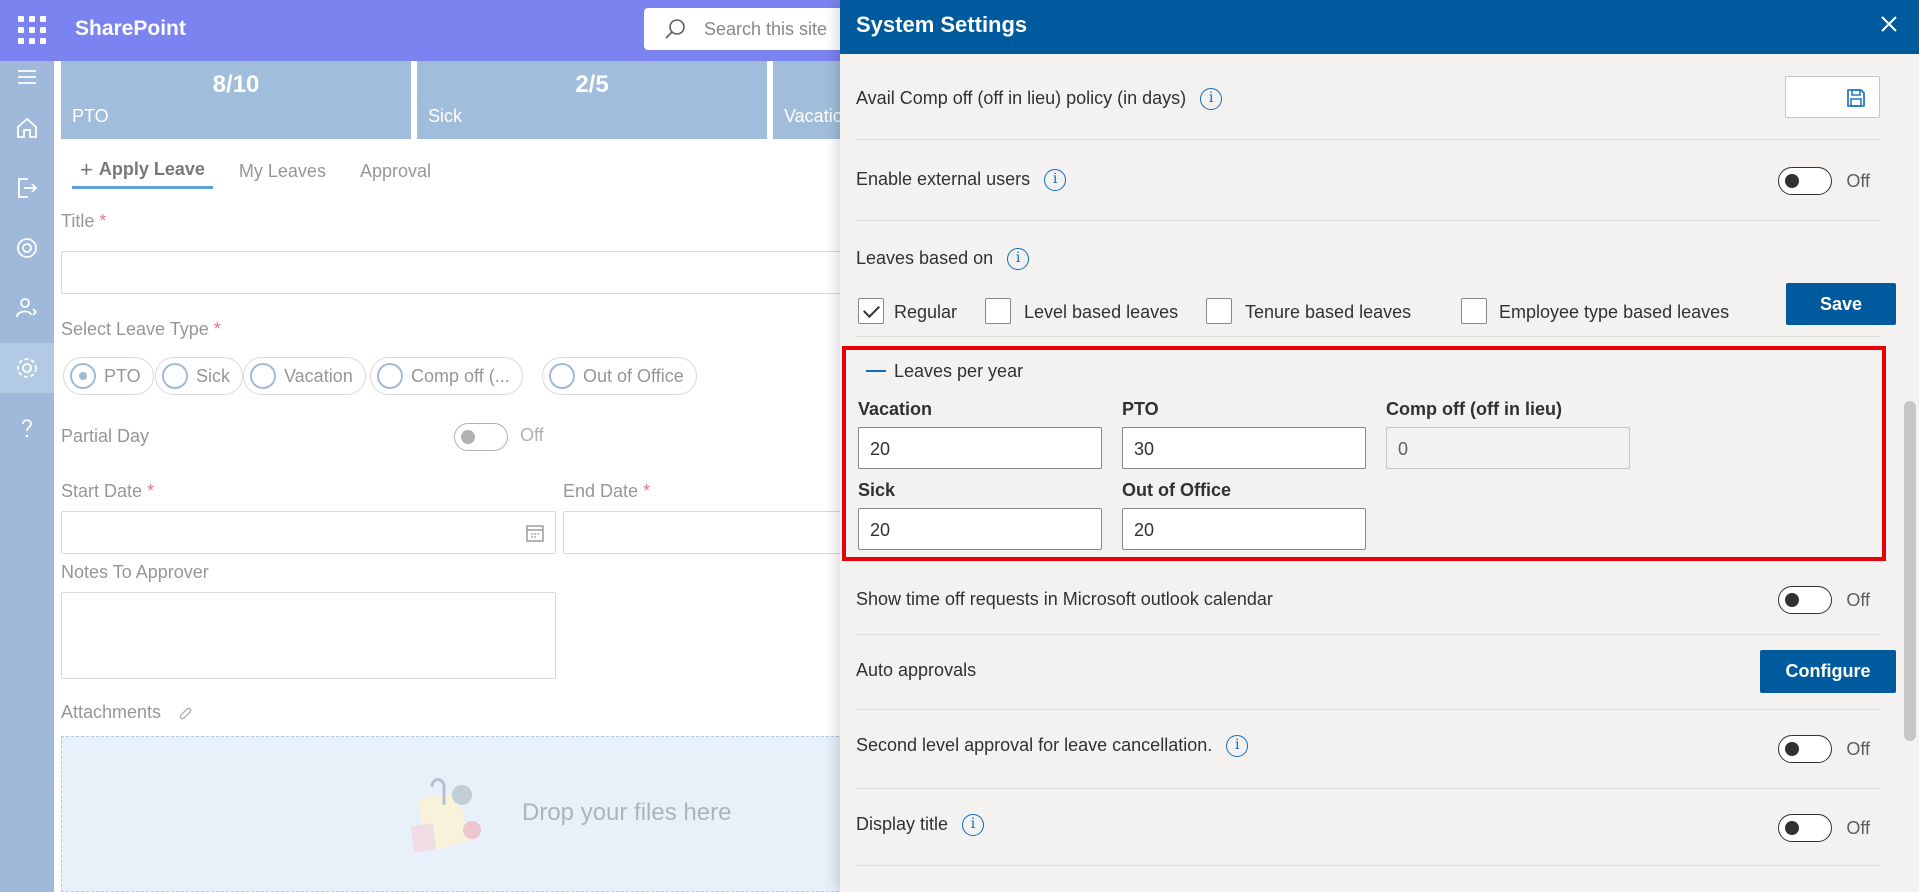 This screenshot has width=1919, height=892. I want to click on comp-off-input: 0, so click(1508, 448).